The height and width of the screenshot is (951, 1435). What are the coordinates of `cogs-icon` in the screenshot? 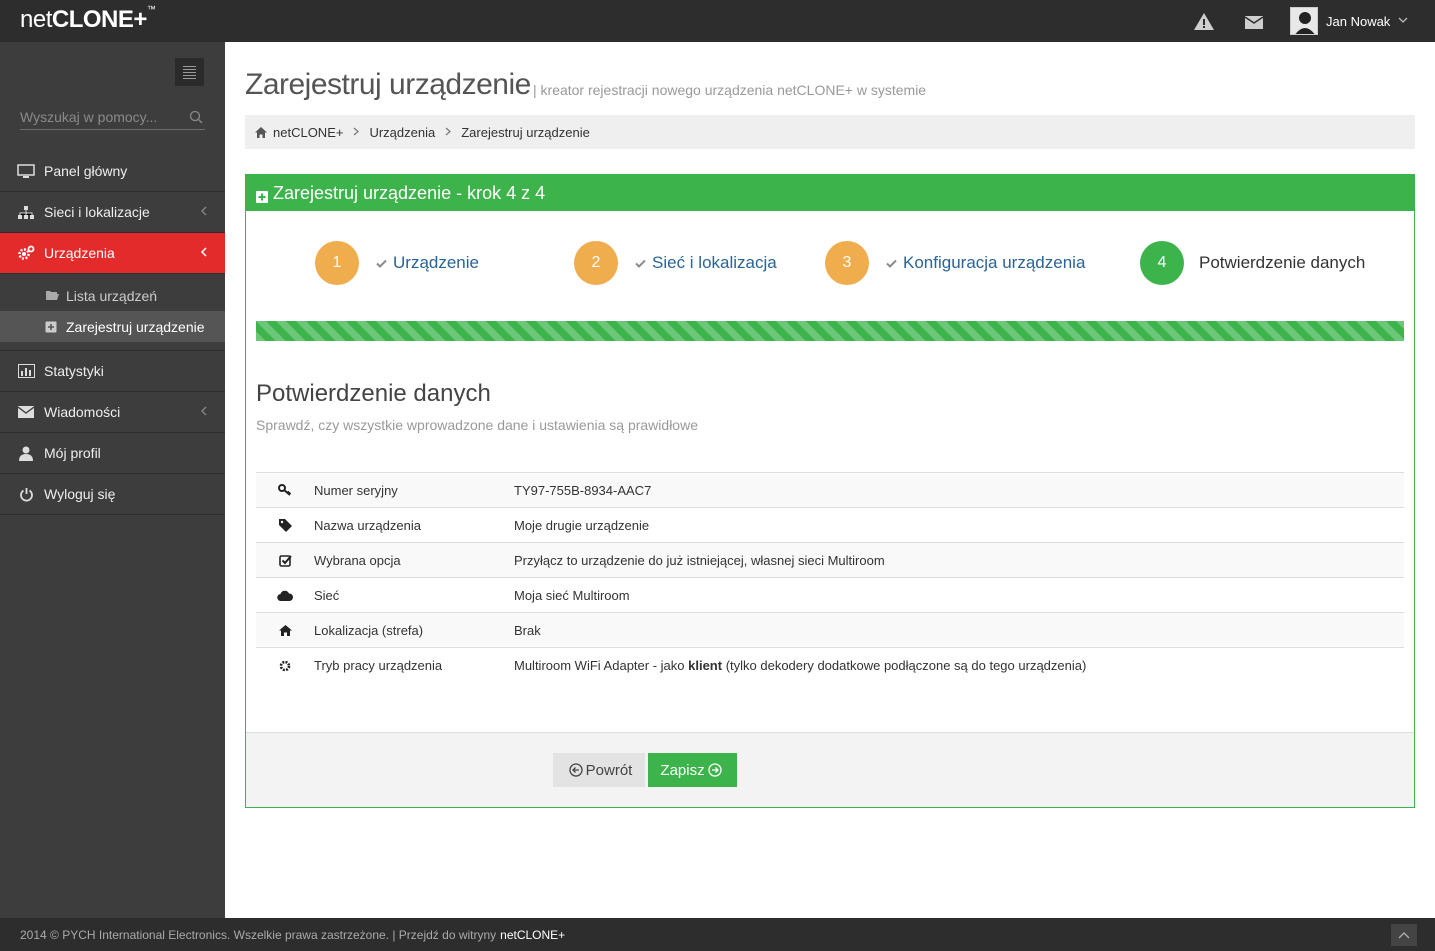 It's located at (26, 253).